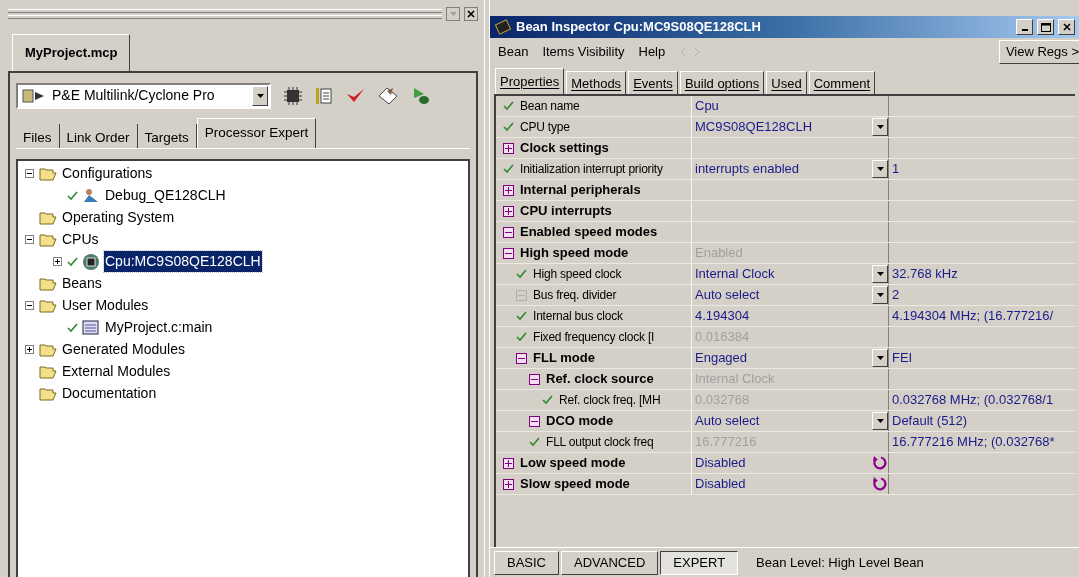 The height and width of the screenshot is (577, 1079). I want to click on property-detail: 16.777216 MHz; (0.032768*, so click(973, 442).